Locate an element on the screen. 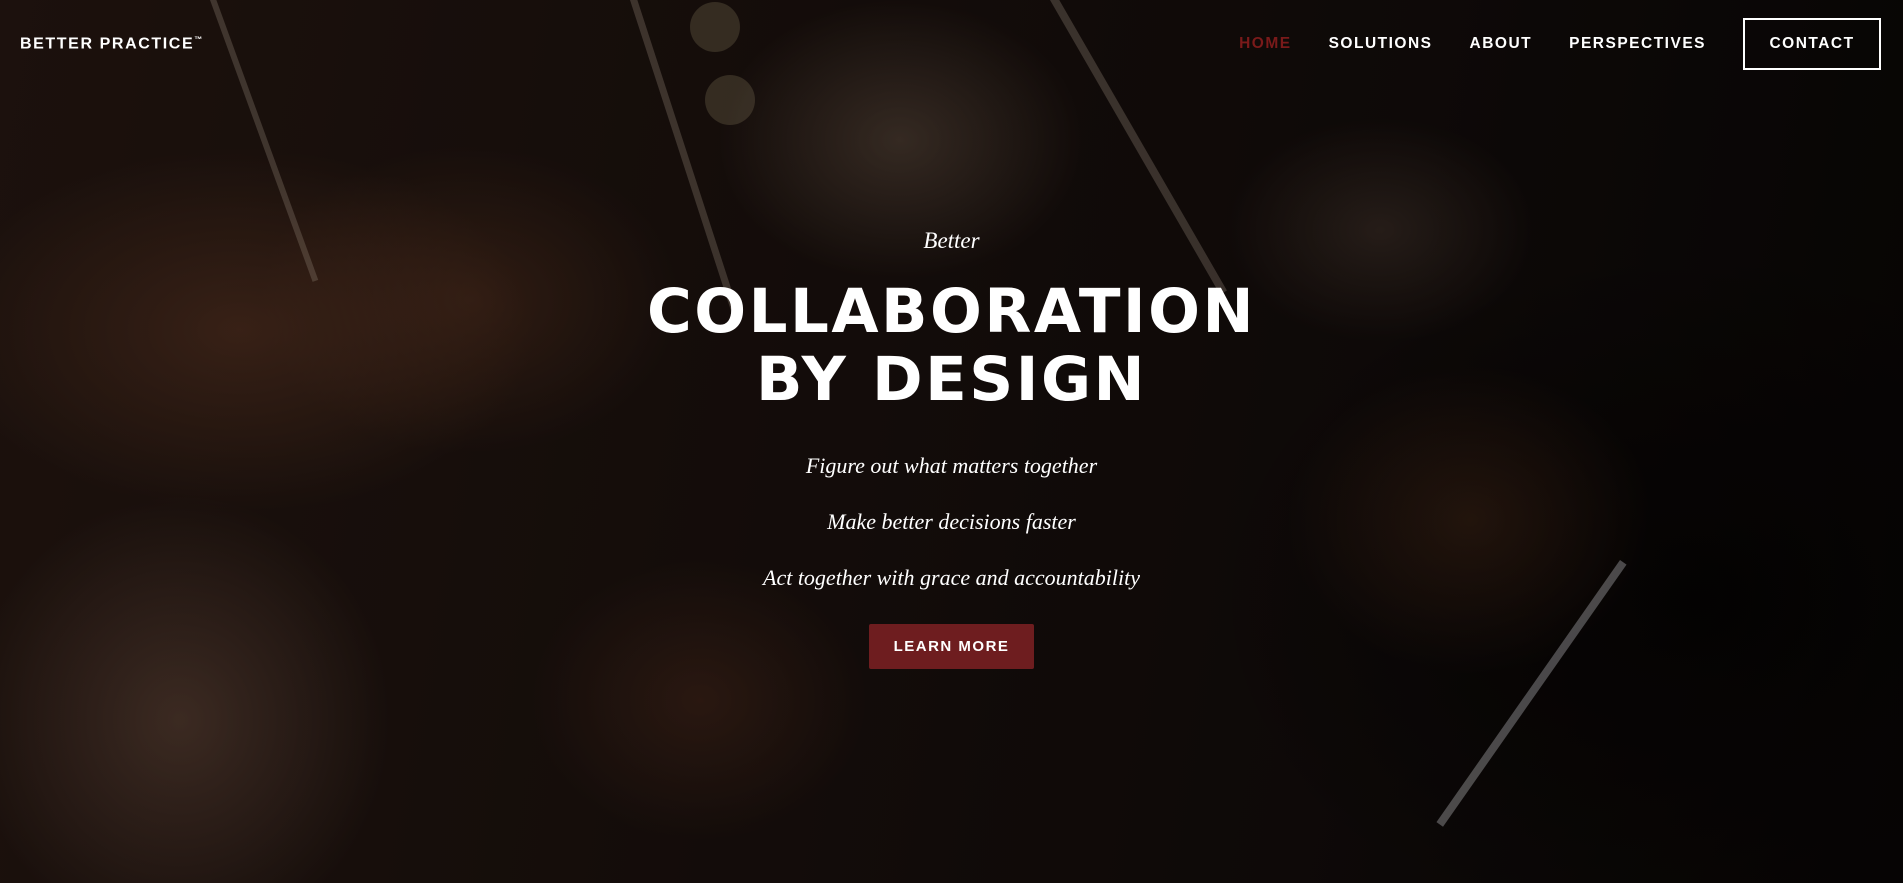 The image size is (1903, 883). tagline-item: Make better decisions faster is located at coordinates (951, 521).